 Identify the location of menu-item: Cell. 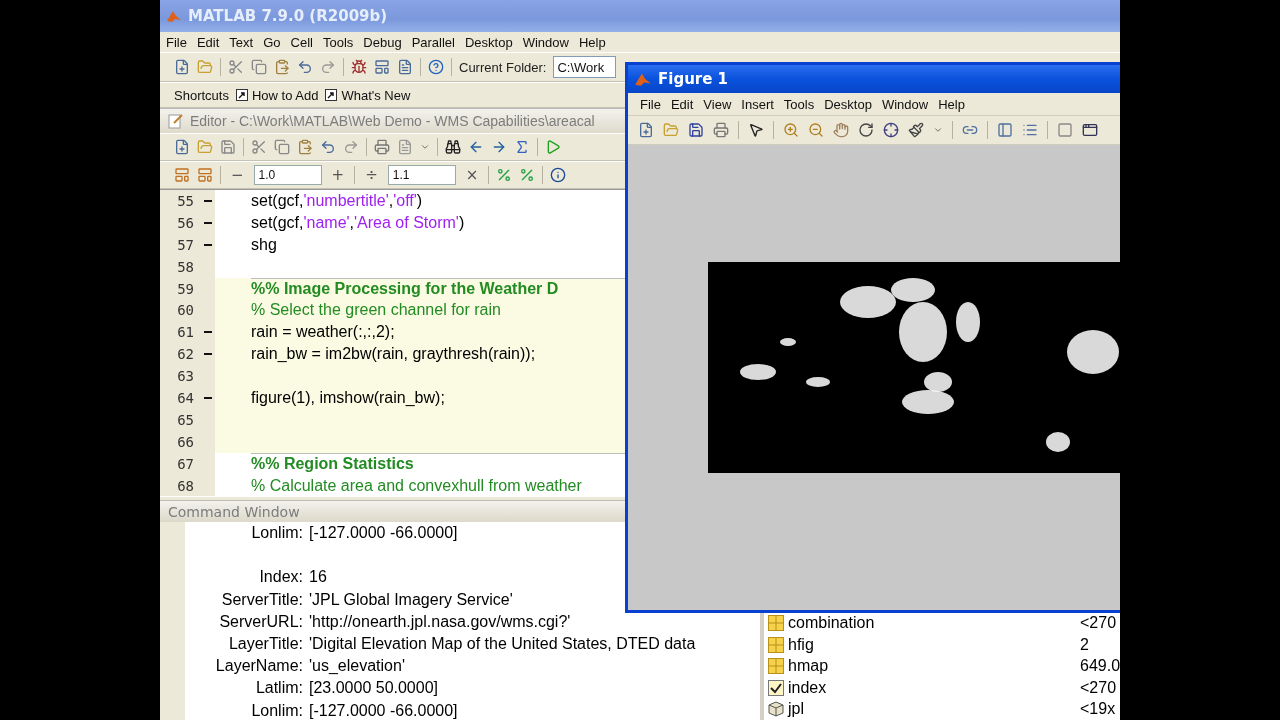
(304, 42).